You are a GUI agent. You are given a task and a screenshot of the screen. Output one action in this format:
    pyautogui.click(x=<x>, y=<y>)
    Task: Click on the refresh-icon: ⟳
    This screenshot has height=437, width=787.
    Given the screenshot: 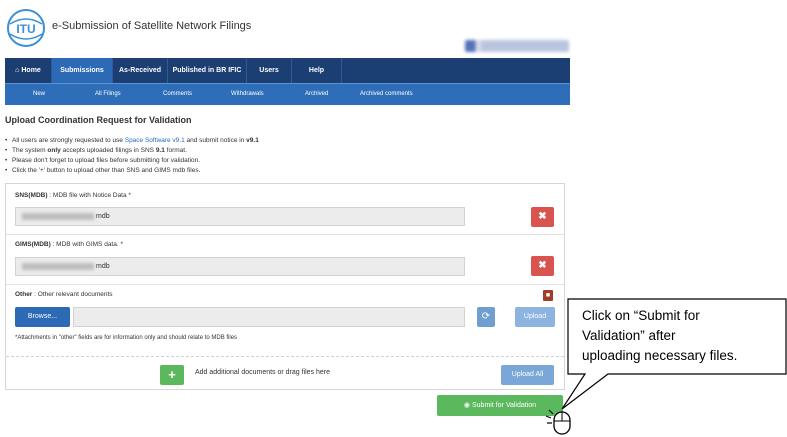 What is the action you would take?
    pyautogui.click(x=486, y=317)
    